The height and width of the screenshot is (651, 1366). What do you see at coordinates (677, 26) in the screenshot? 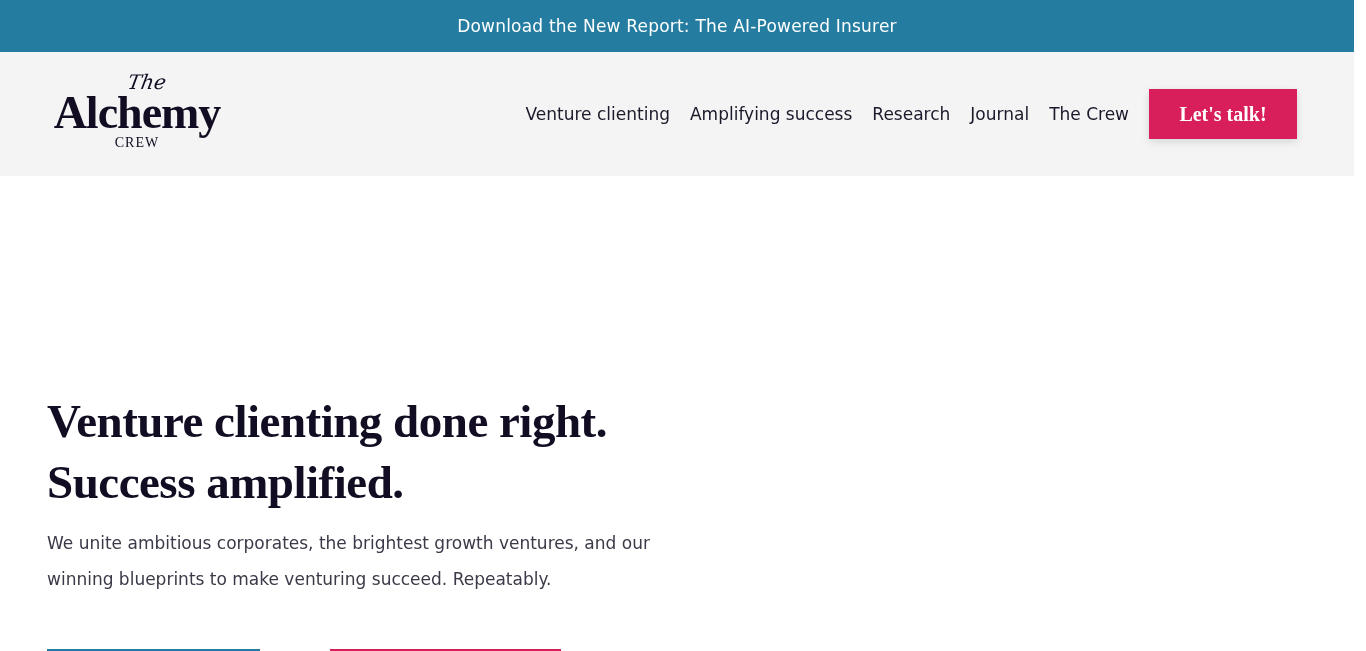
I see `announcement-link: Download the New Report: The AI-Powered Insurer` at bounding box center [677, 26].